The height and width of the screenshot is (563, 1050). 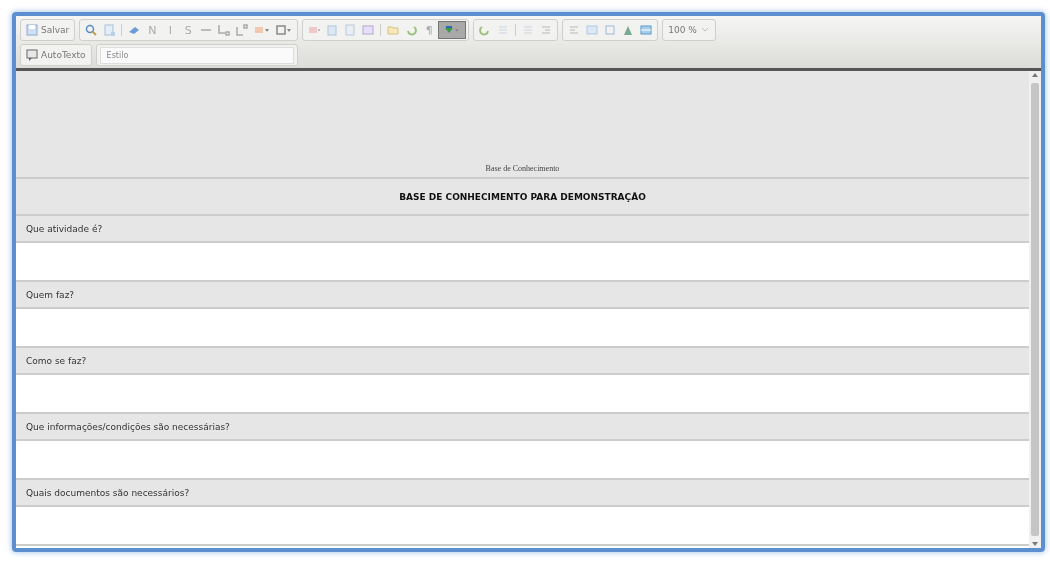 I want to click on subscript-icon, so click(x=224, y=30).